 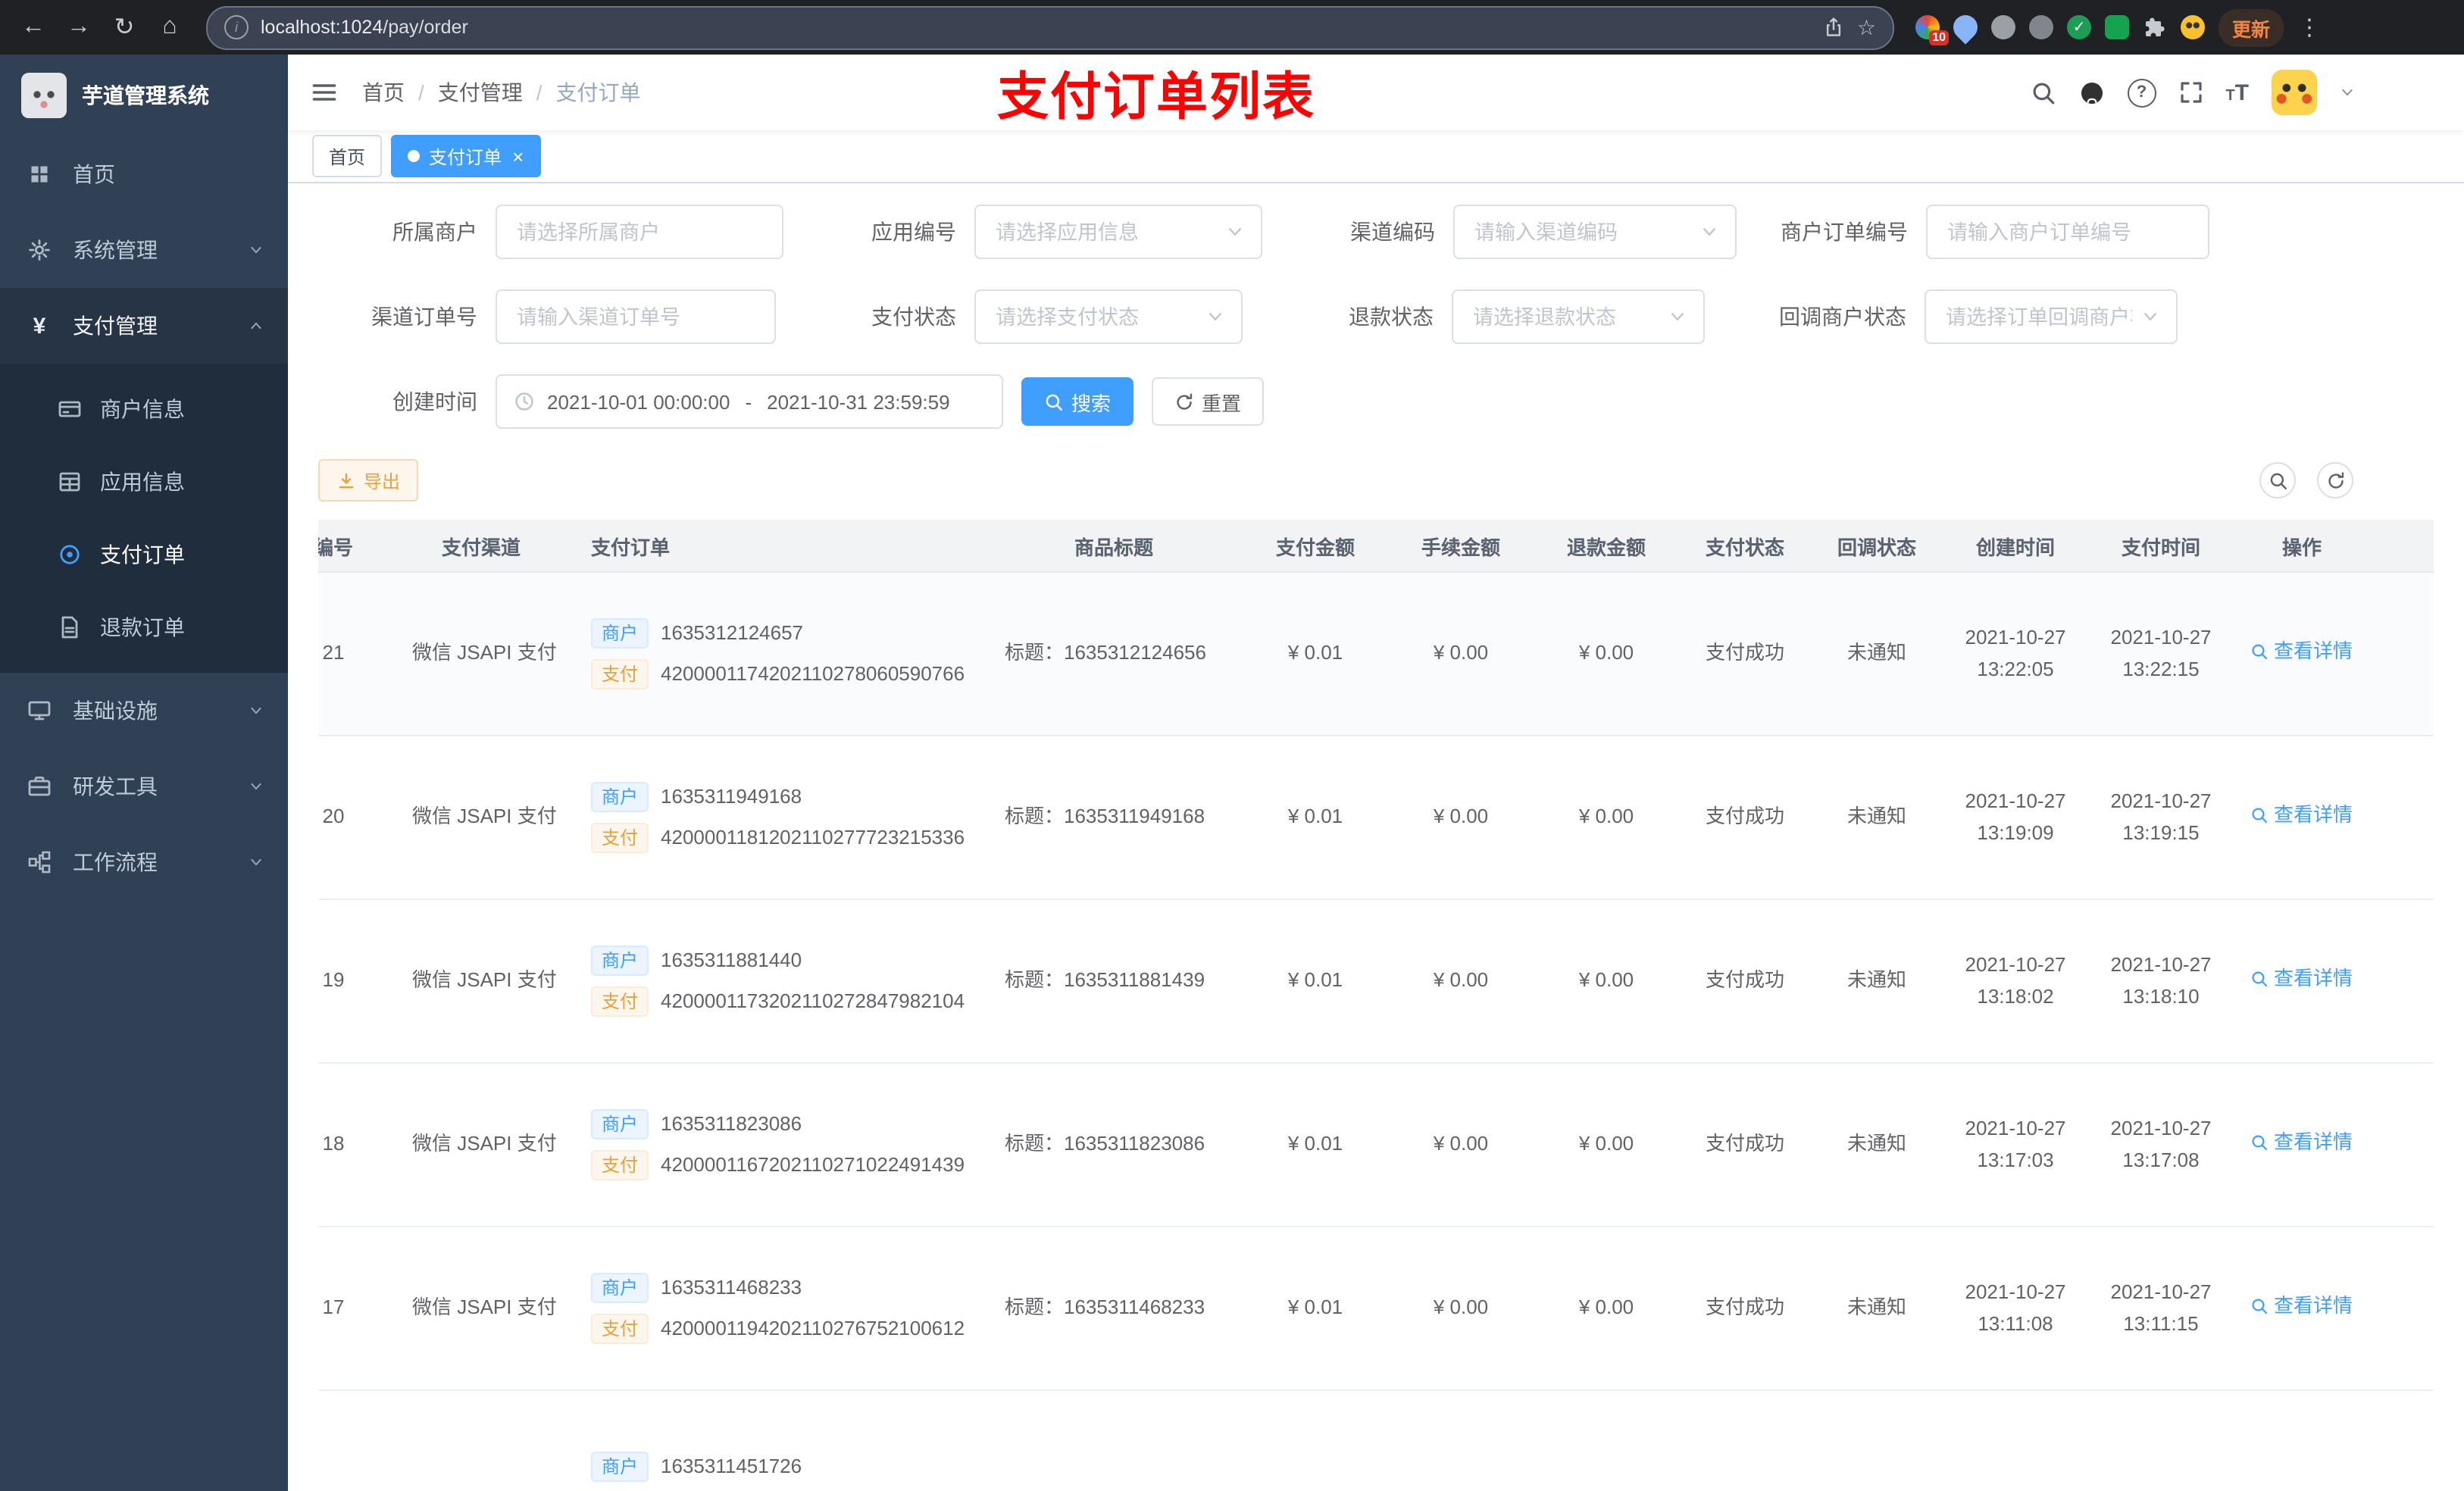 What do you see at coordinates (1050, 27) in the screenshot?
I see `address-bar: i localhost:1024/pay/order ☆` at bounding box center [1050, 27].